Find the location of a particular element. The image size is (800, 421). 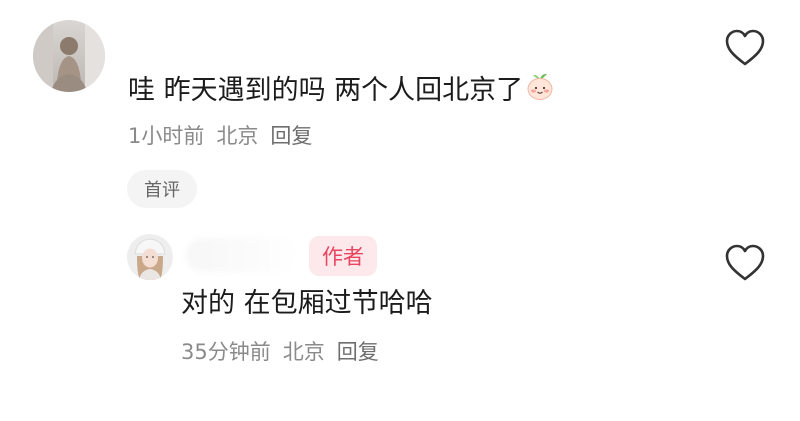

smiling-peach-emoji-icon is located at coordinates (540, 88).